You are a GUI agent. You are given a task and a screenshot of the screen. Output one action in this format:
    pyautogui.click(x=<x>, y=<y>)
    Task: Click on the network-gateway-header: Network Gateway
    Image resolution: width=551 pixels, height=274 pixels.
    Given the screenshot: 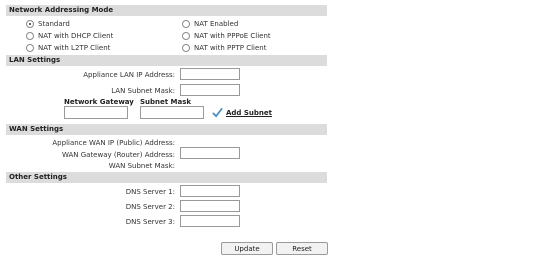 What is the action you would take?
    pyautogui.click(x=99, y=102)
    